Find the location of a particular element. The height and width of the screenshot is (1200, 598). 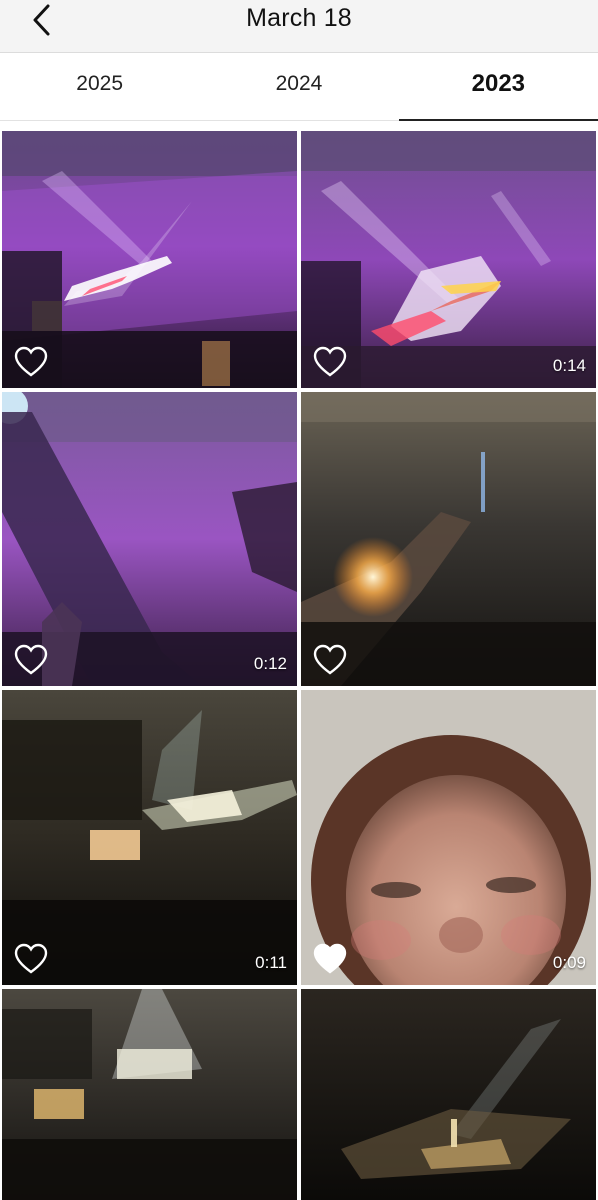

top-navigation-bar: March 18 is located at coordinates (299, 26).